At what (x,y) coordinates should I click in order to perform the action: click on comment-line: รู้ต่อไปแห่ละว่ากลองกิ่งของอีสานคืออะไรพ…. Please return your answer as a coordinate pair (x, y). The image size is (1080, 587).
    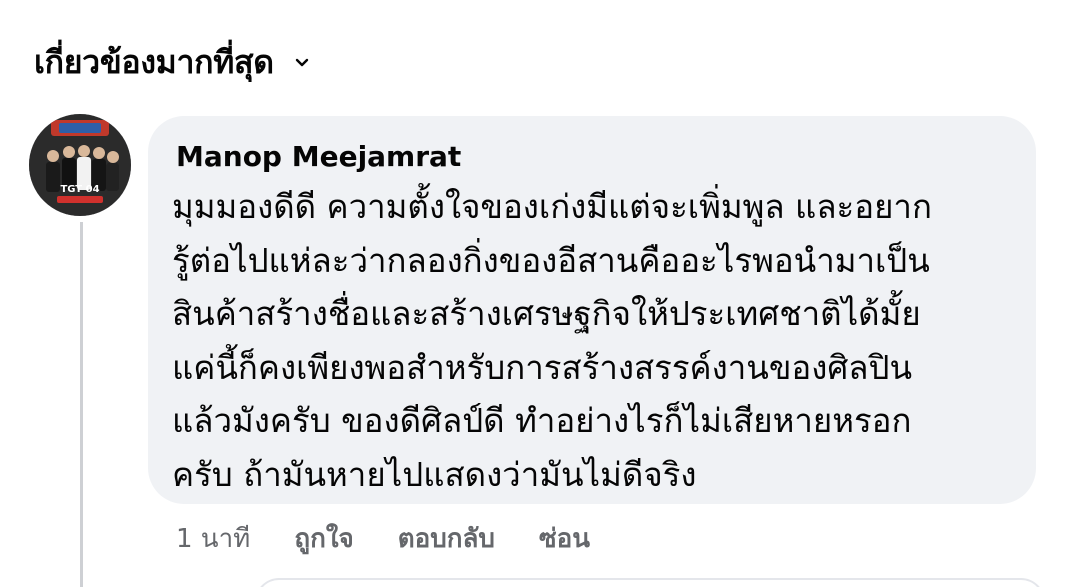
    Looking at the image, I should click on (551, 260).